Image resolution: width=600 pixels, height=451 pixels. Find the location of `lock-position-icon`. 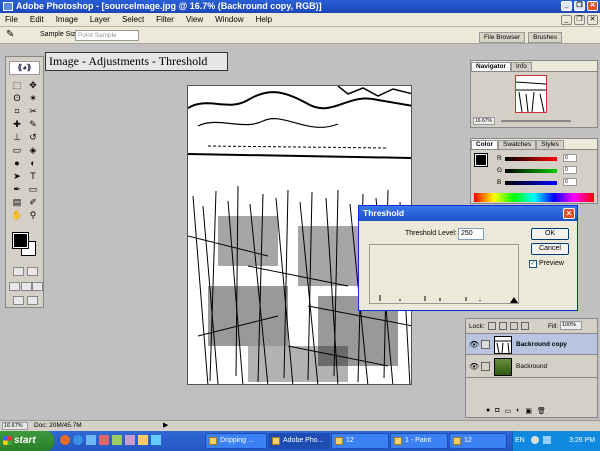

lock-position-icon is located at coordinates (514, 326).